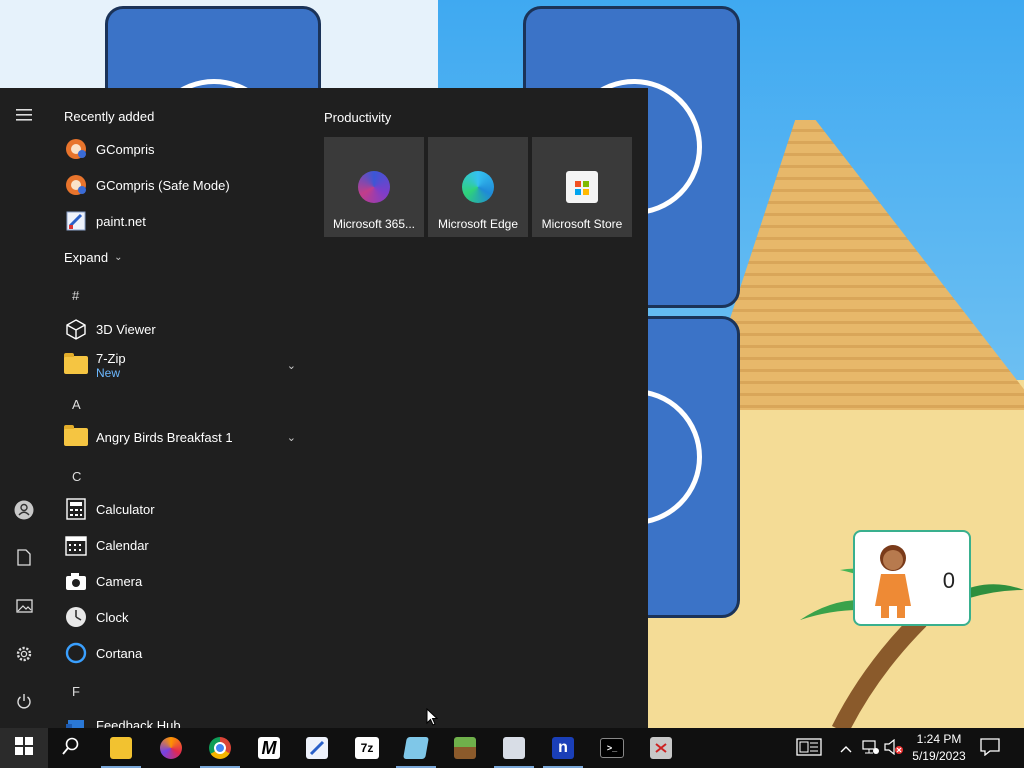  Describe the element at coordinates (121, 221) in the screenshot. I see `app-label: paint.net` at that location.